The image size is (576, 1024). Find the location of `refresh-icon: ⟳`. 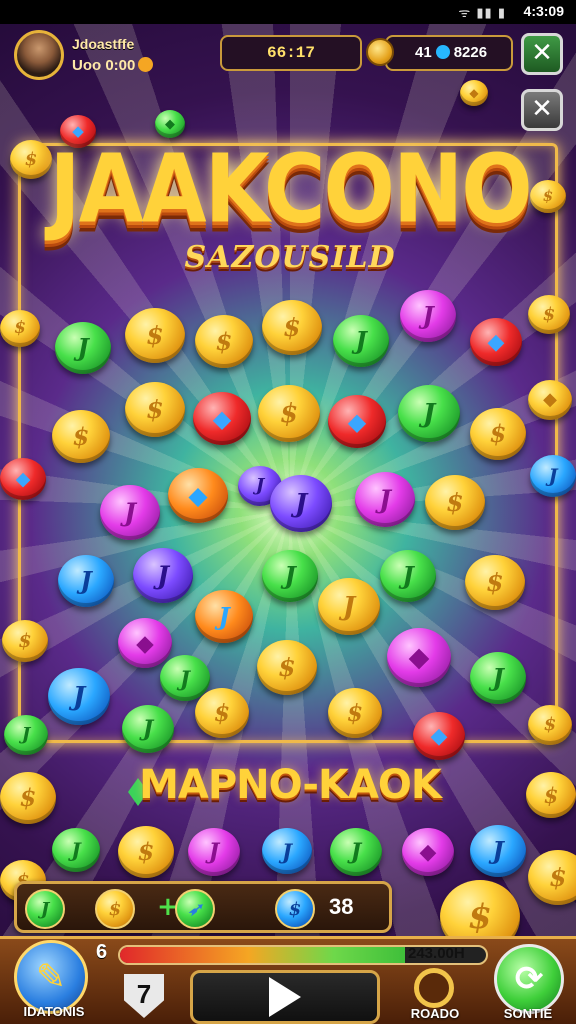

refresh-icon: ⟳ is located at coordinates (529, 979).